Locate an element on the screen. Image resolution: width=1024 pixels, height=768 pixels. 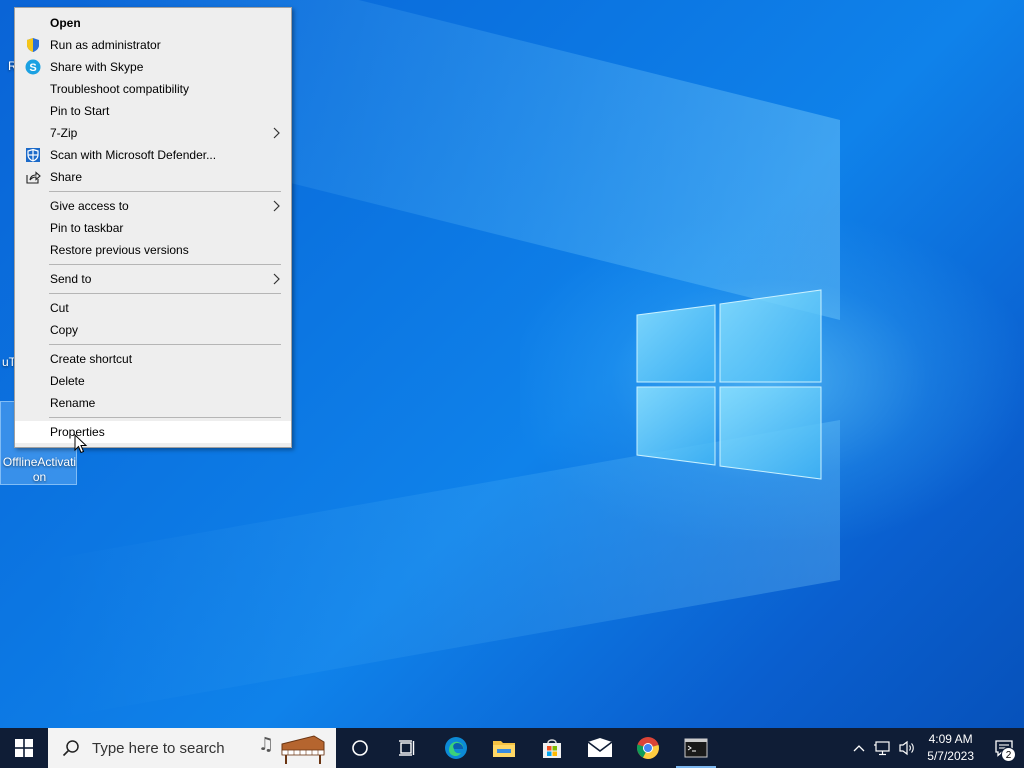
menu-item-create-shortcut: Create shortcut is located at coordinates (153, 359).